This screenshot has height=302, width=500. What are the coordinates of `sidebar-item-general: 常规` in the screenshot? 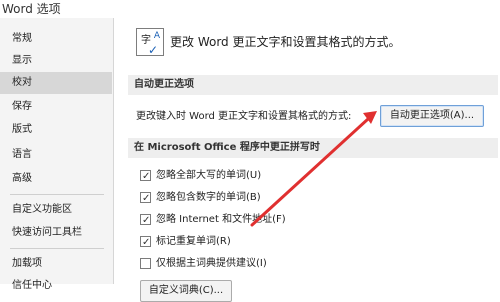 It's located at (56, 39).